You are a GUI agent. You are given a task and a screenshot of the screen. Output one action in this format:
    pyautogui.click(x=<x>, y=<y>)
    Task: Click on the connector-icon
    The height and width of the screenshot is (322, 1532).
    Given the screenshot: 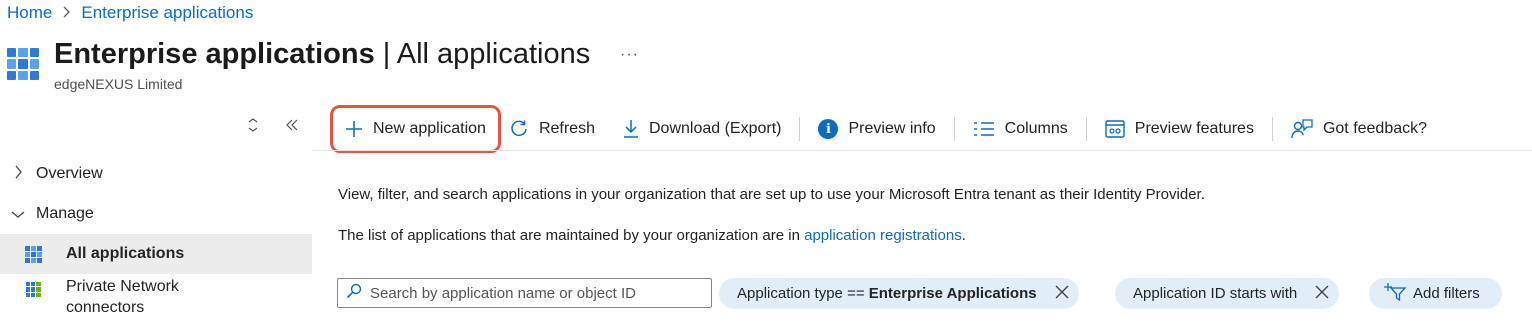 What is the action you would take?
    pyautogui.click(x=33, y=289)
    